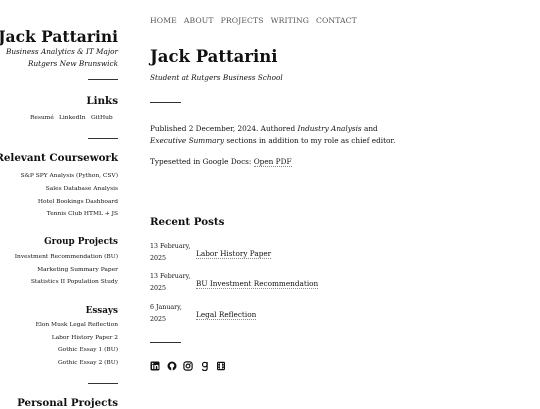 The width and height of the screenshot is (540, 409). What do you see at coordinates (82, 189) in the screenshot?
I see `coursework-item: Sales Database Analysis` at bounding box center [82, 189].